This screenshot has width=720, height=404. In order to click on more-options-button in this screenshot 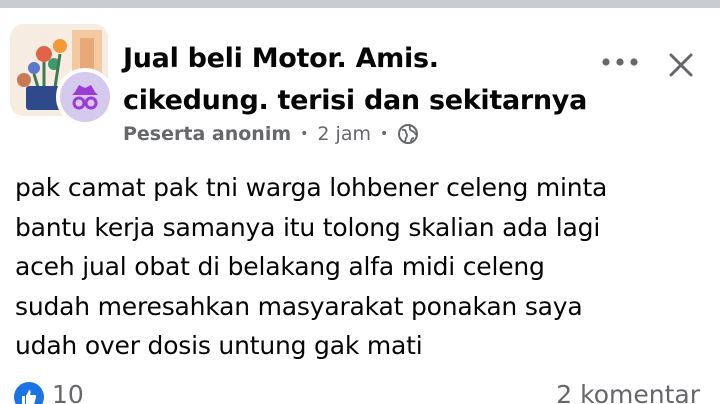, I will do `click(621, 62)`.